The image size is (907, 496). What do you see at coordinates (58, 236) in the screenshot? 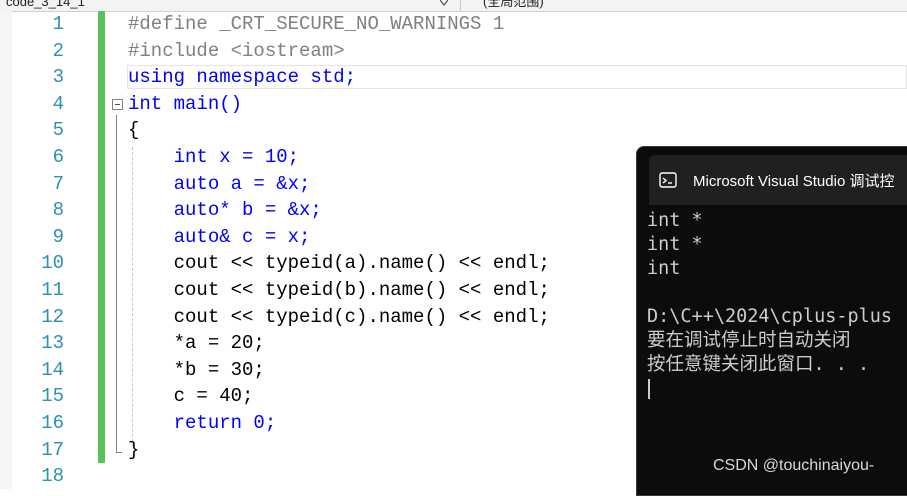
I see `line-number: 9` at bounding box center [58, 236].